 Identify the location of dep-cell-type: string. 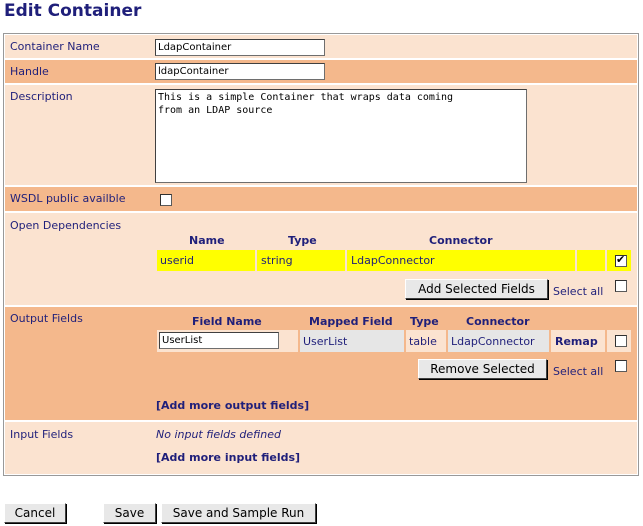
(277, 260).